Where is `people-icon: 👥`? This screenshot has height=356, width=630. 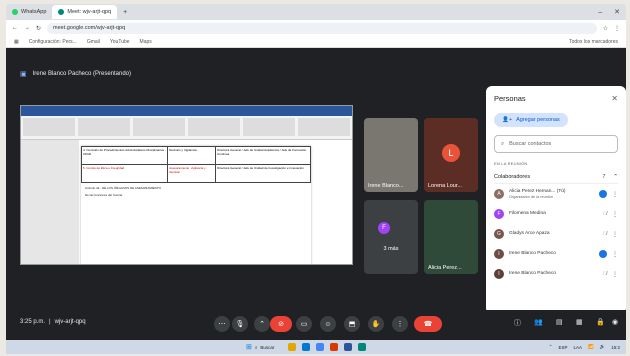 people-icon: 👥 is located at coordinates (538, 322).